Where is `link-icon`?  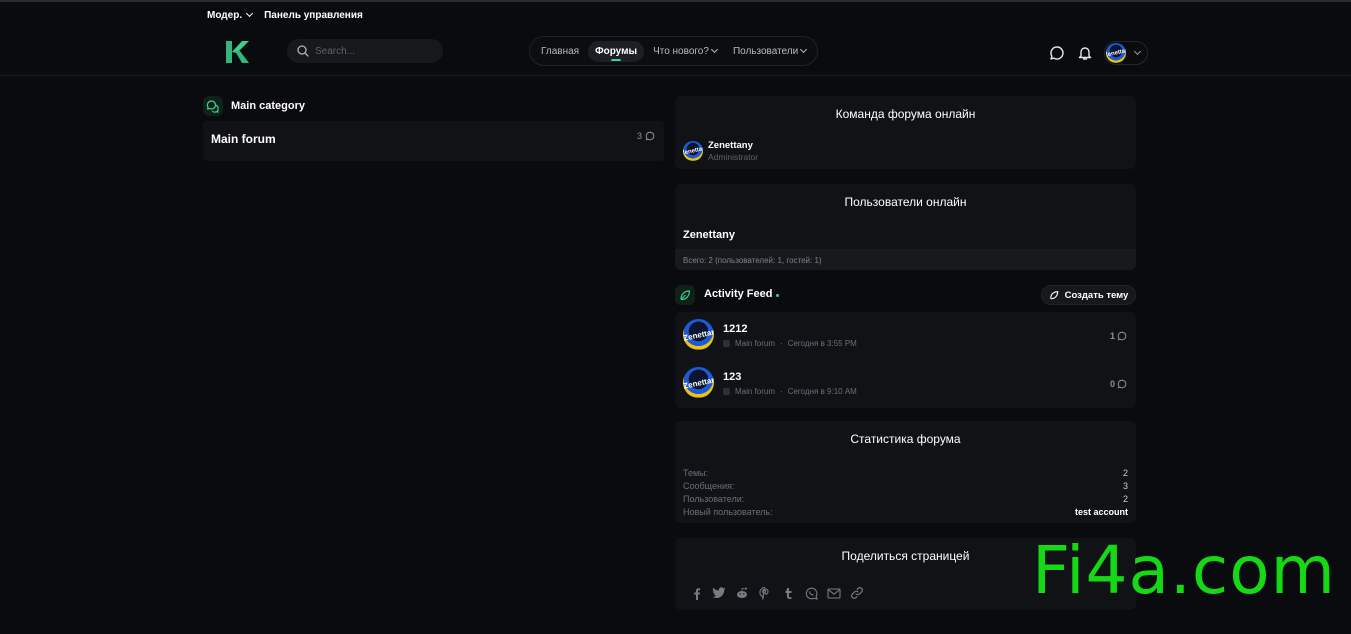
link-icon is located at coordinates (857, 593).